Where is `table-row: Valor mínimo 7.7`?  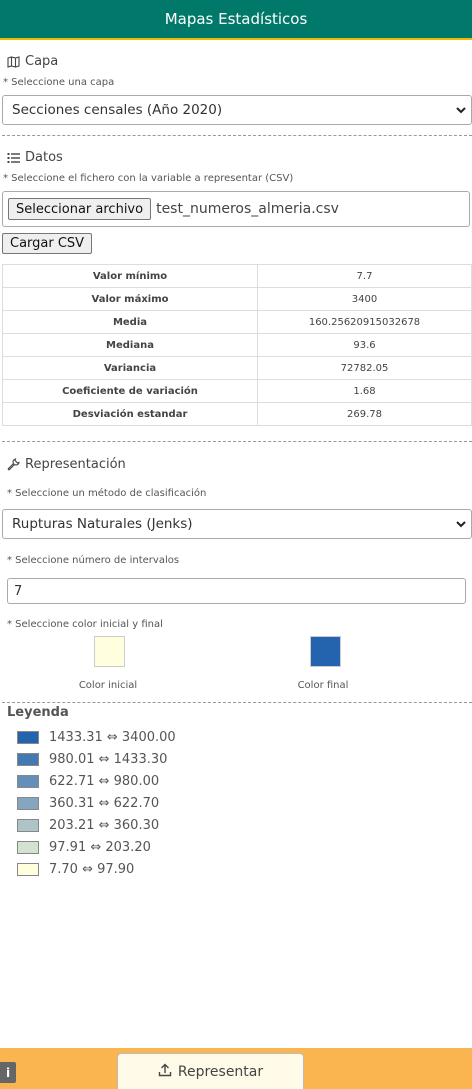 table-row: Valor mínimo 7.7 is located at coordinates (237, 276).